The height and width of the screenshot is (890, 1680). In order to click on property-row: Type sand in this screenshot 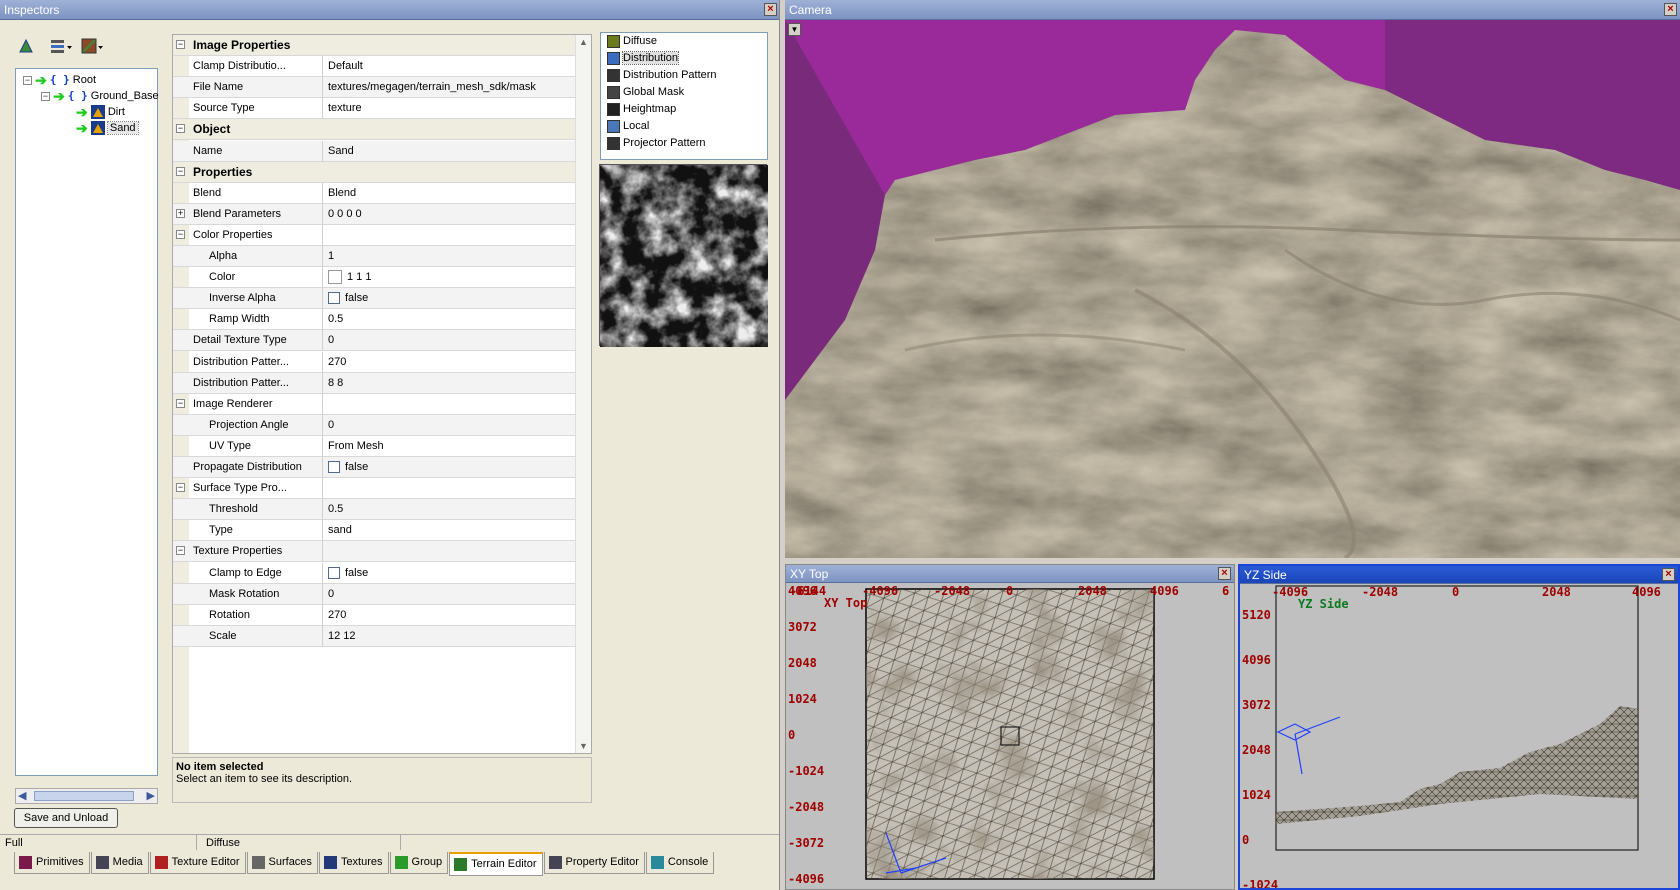, I will do `click(375, 531)`.